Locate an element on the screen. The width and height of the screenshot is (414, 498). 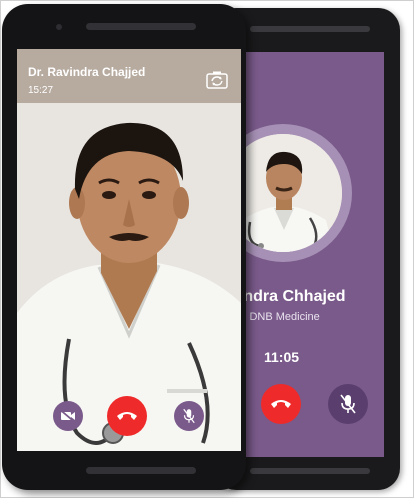
call-timer: 11:05 is located at coordinates (282, 357).